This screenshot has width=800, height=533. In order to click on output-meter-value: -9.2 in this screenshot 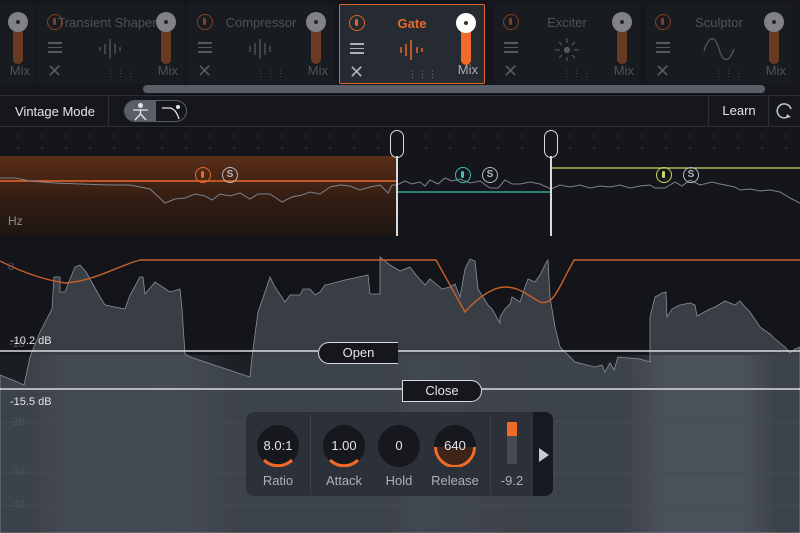, I will do `click(512, 480)`.